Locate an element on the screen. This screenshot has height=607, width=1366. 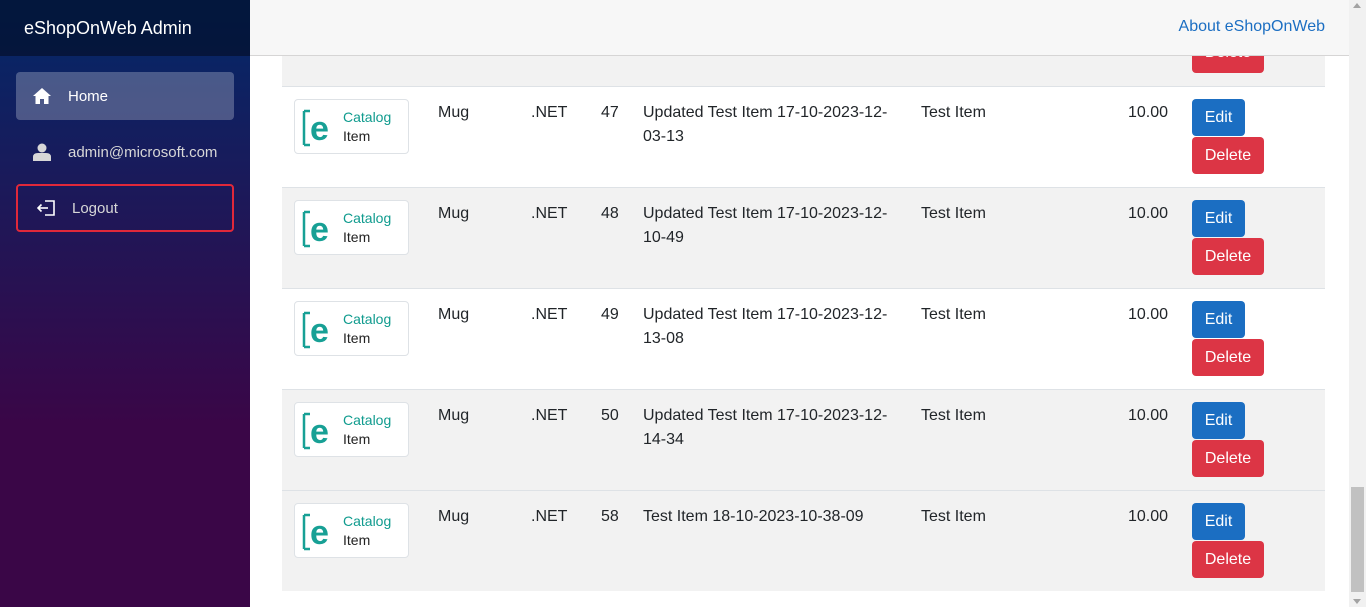
cell-name: Updated Test Item 17-10-2023-12-14-34 is located at coordinates (765, 427).